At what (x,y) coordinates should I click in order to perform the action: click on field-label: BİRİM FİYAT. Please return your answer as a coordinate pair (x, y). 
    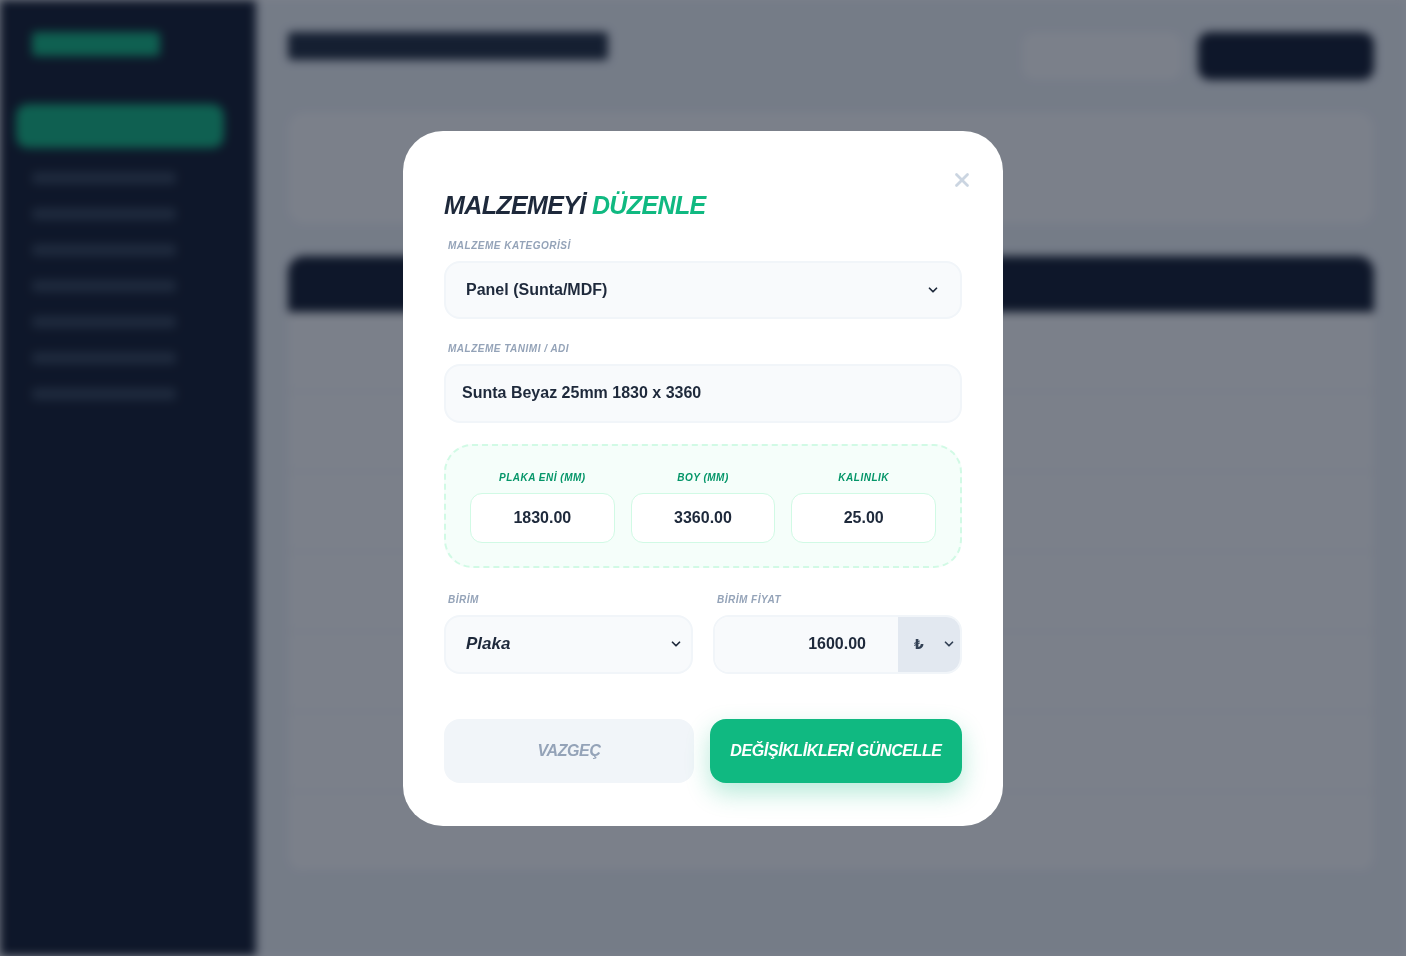
    Looking at the image, I should click on (749, 599).